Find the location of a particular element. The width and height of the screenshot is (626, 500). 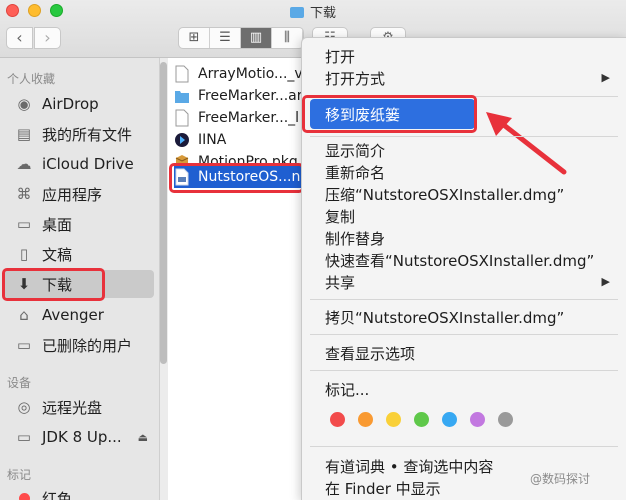

sidebar-item-airdrop: ◉ AirDrop is located at coordinates (79, 104).